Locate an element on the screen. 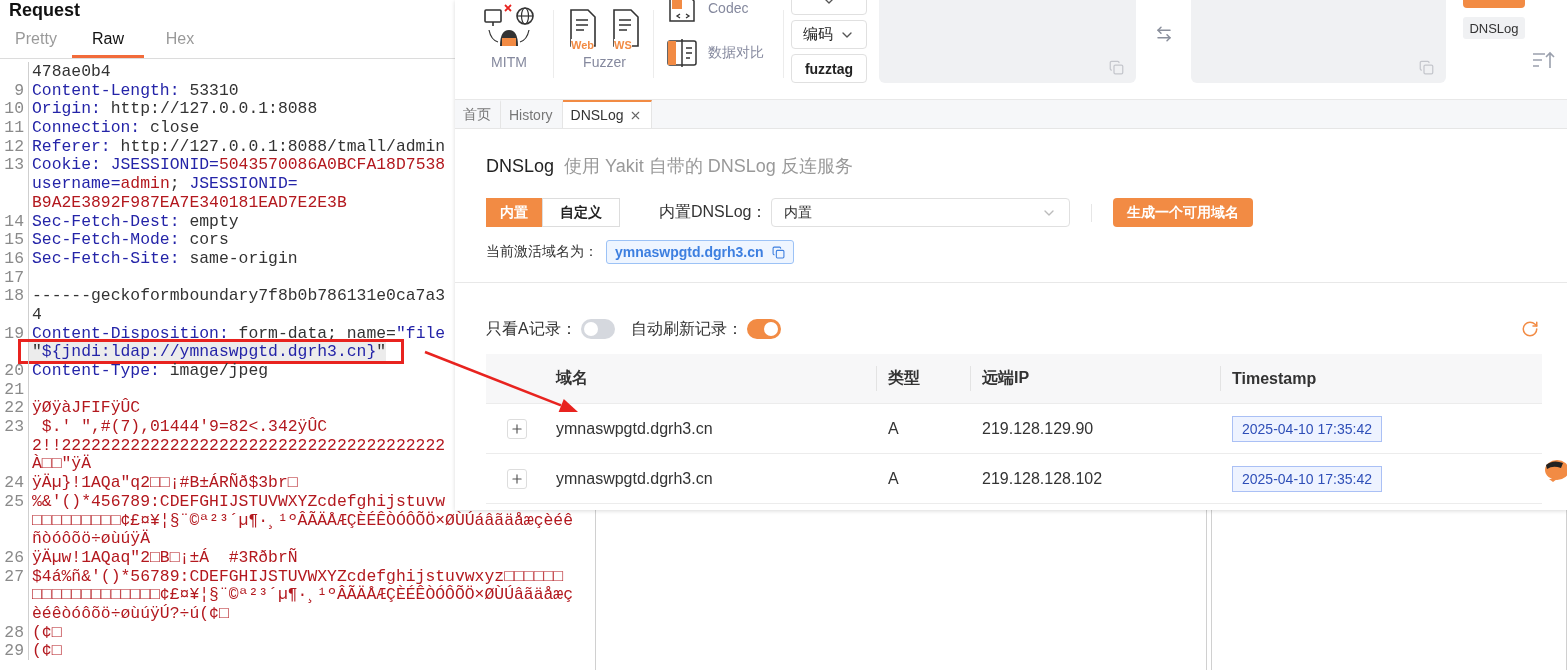 Image resolution: width=1567 pixels, height=670 pixels. line-number: 20 is located at coordinates (14, 370).